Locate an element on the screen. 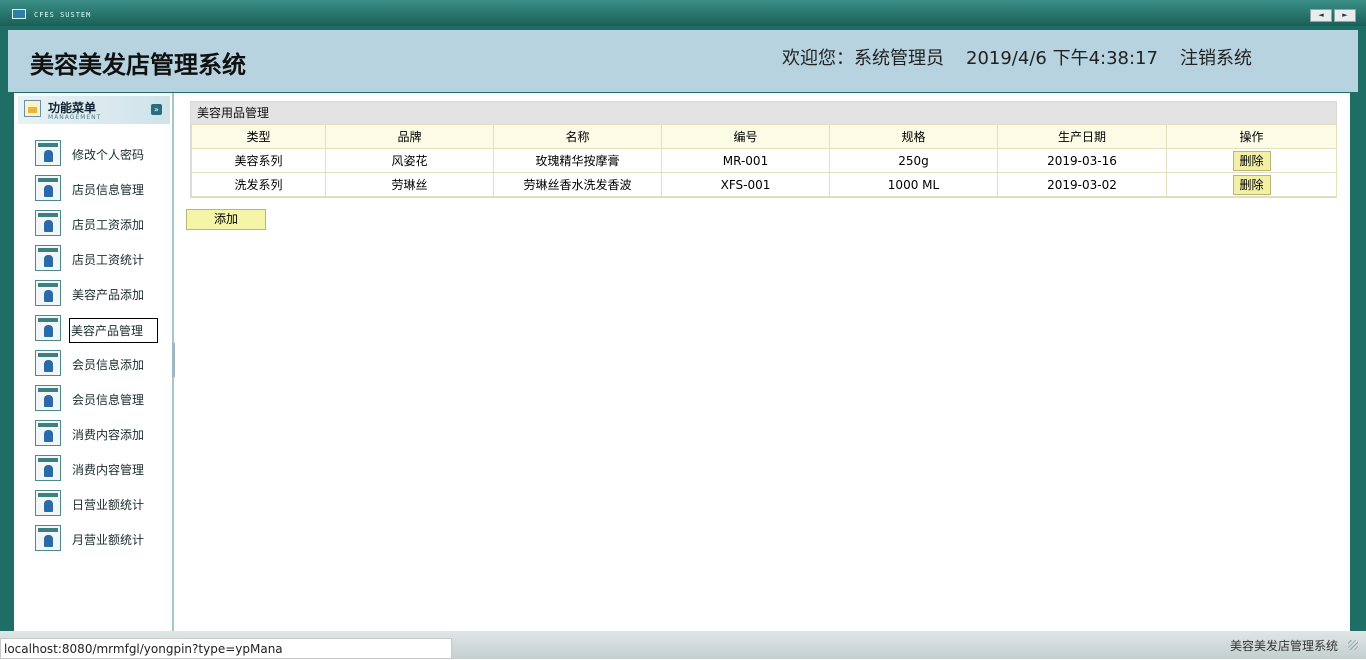 This screenshot has width=1366, height=660. sidebar-item-daily-revenue: 日营业额统计 is located at coordinates (92, 504).